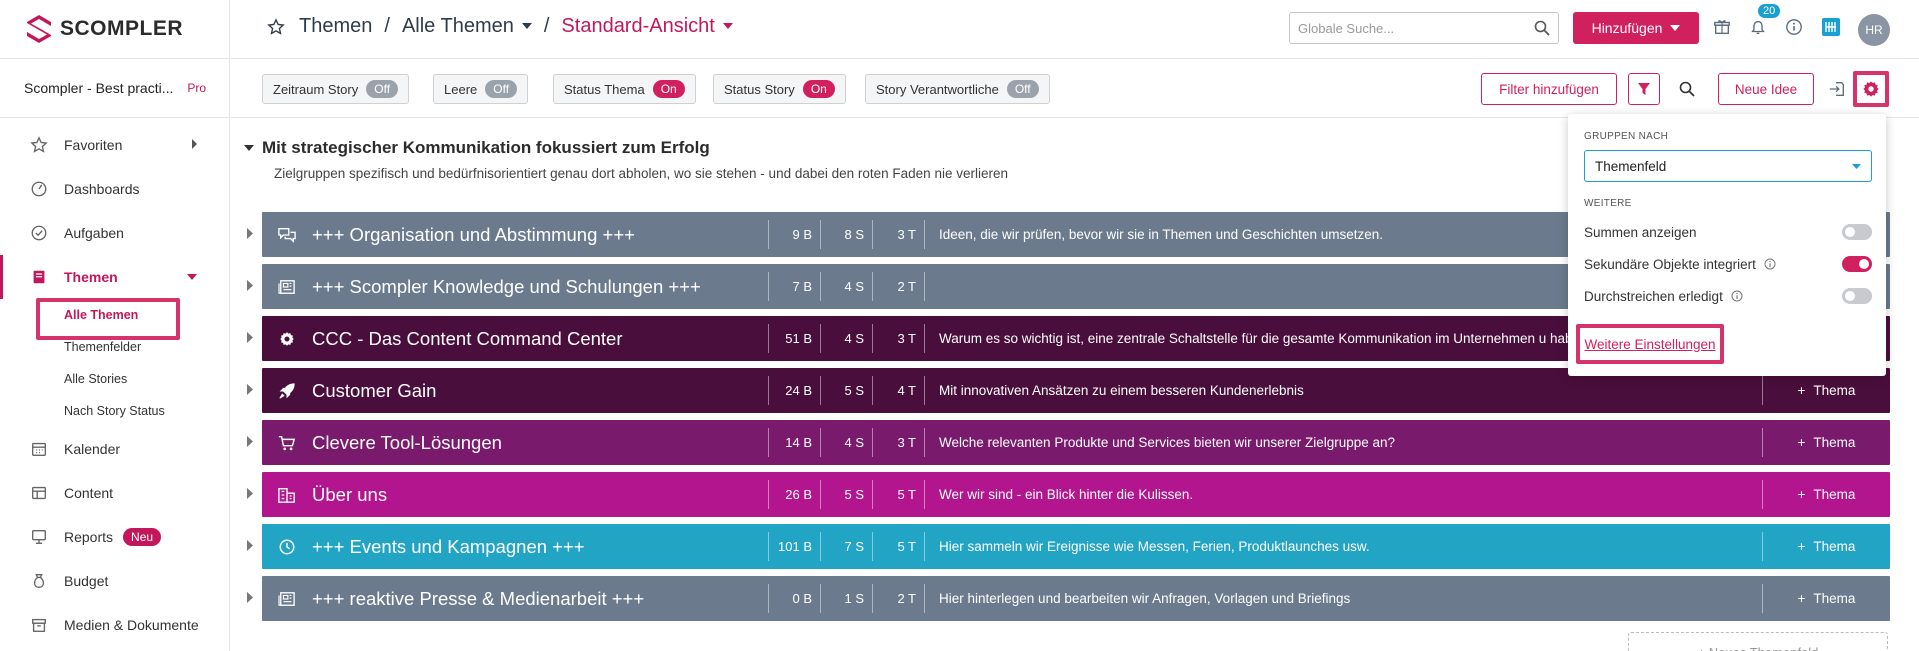 The width and height of the screenshot is (1919, 651). What do you see at coordinates (39, 581) in the screenshot?
I see `money-bag-icon` at bounding box center [39, 581].